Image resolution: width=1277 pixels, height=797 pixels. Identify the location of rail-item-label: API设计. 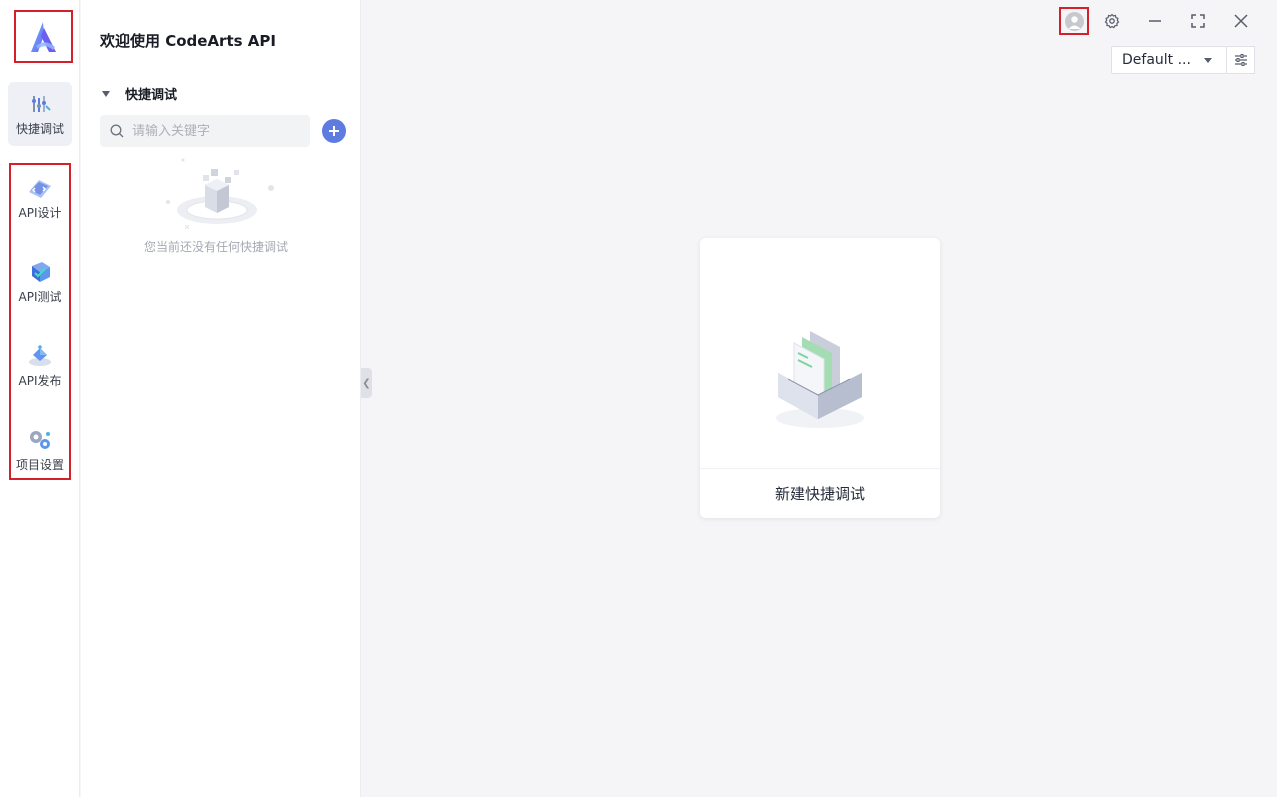
(40, 212).